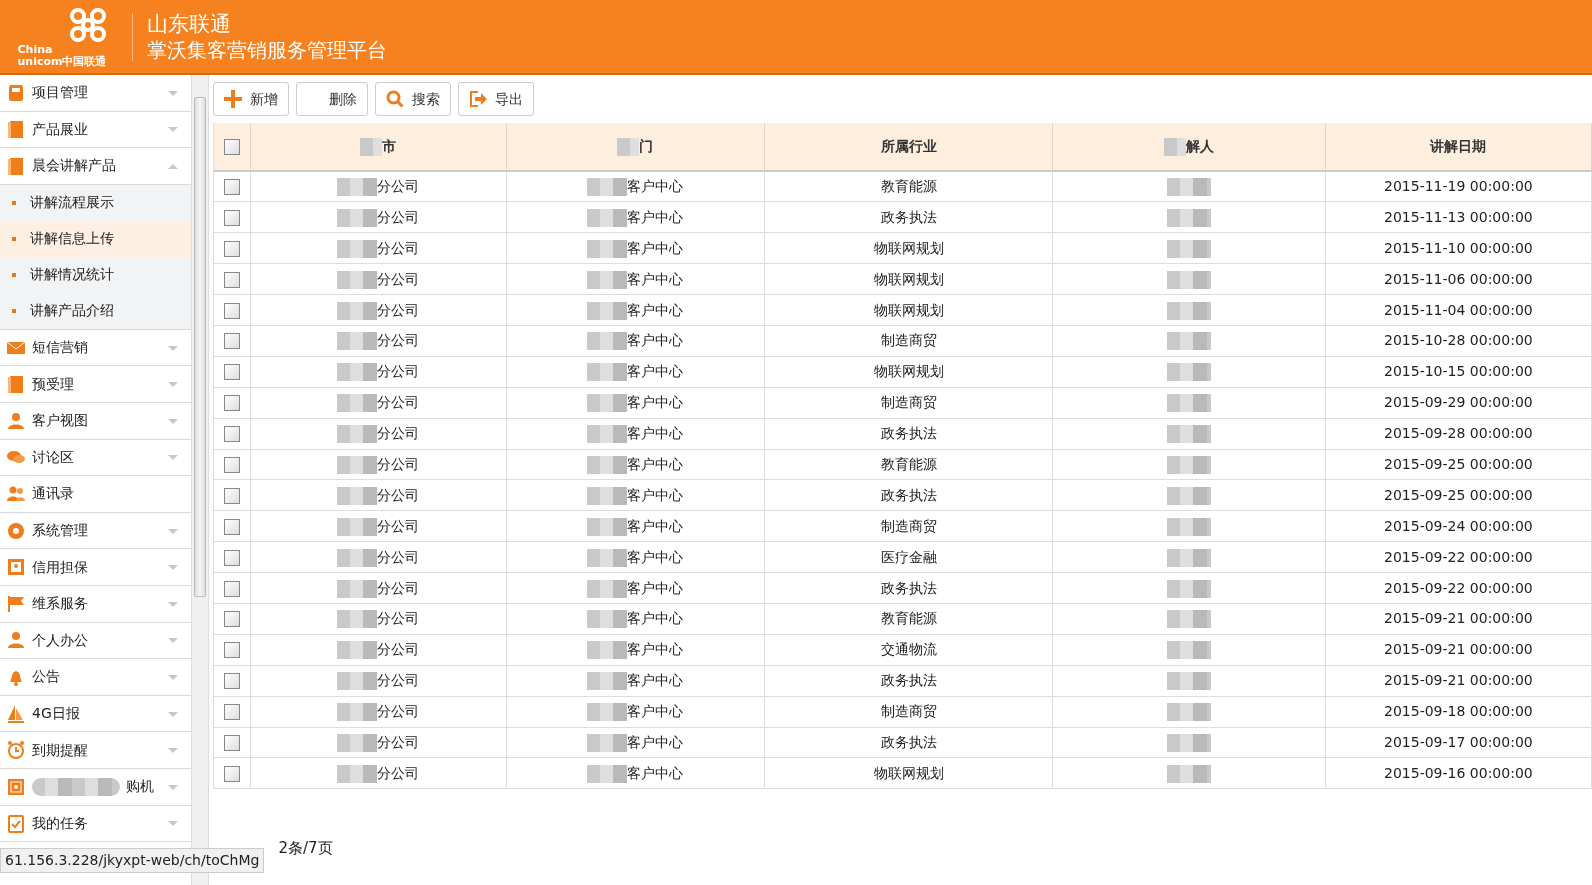 This screenshot has width=1592, height=885. Describe the element at coordinates (1458, 402) in the screenshot. I see `table-cell: 2015-09-29 00:00:00` at that location.